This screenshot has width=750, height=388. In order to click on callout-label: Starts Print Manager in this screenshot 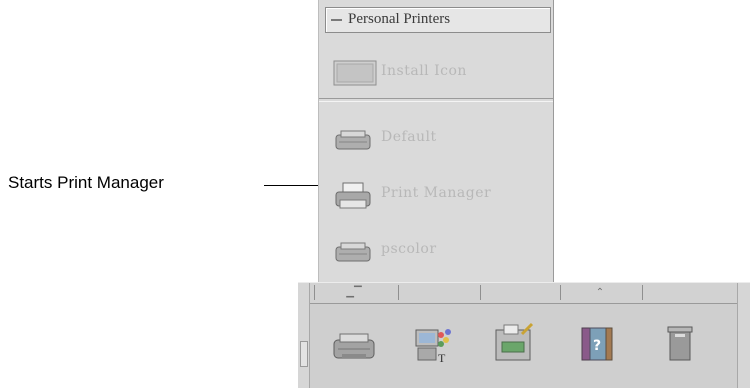, I will do `click(86, 182)`.